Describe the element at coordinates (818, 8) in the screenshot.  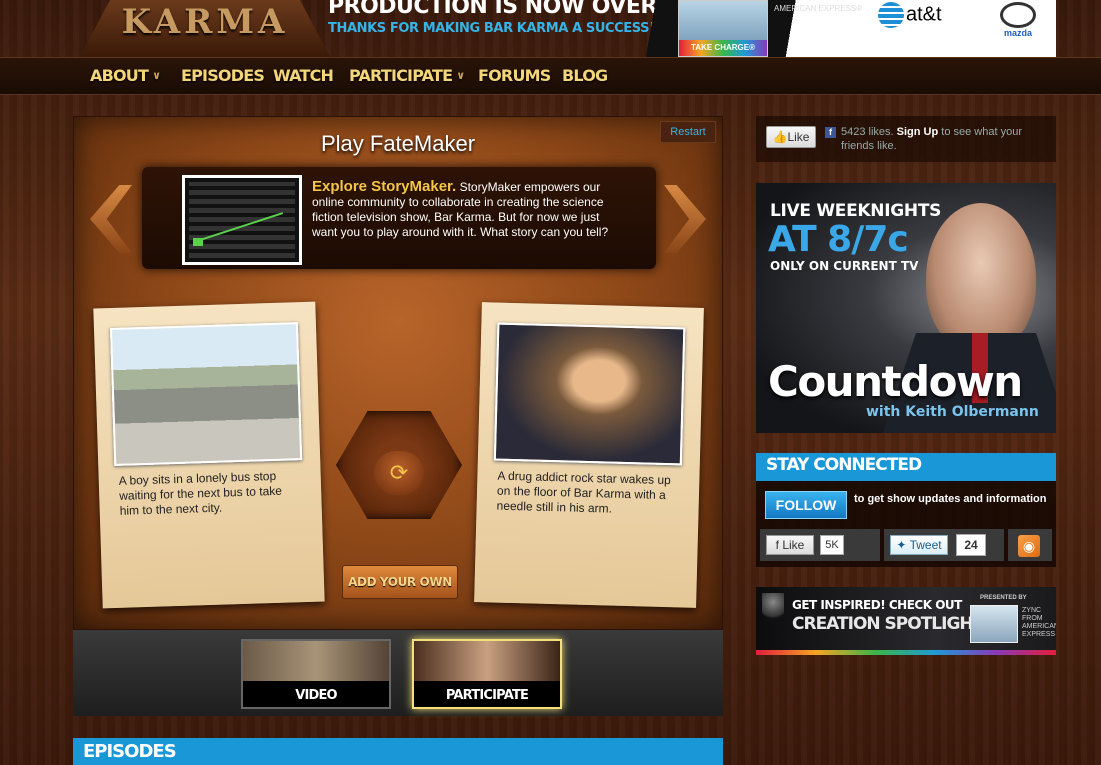
I see `amex-label: AMERICAN EXPRESS®` at that location.